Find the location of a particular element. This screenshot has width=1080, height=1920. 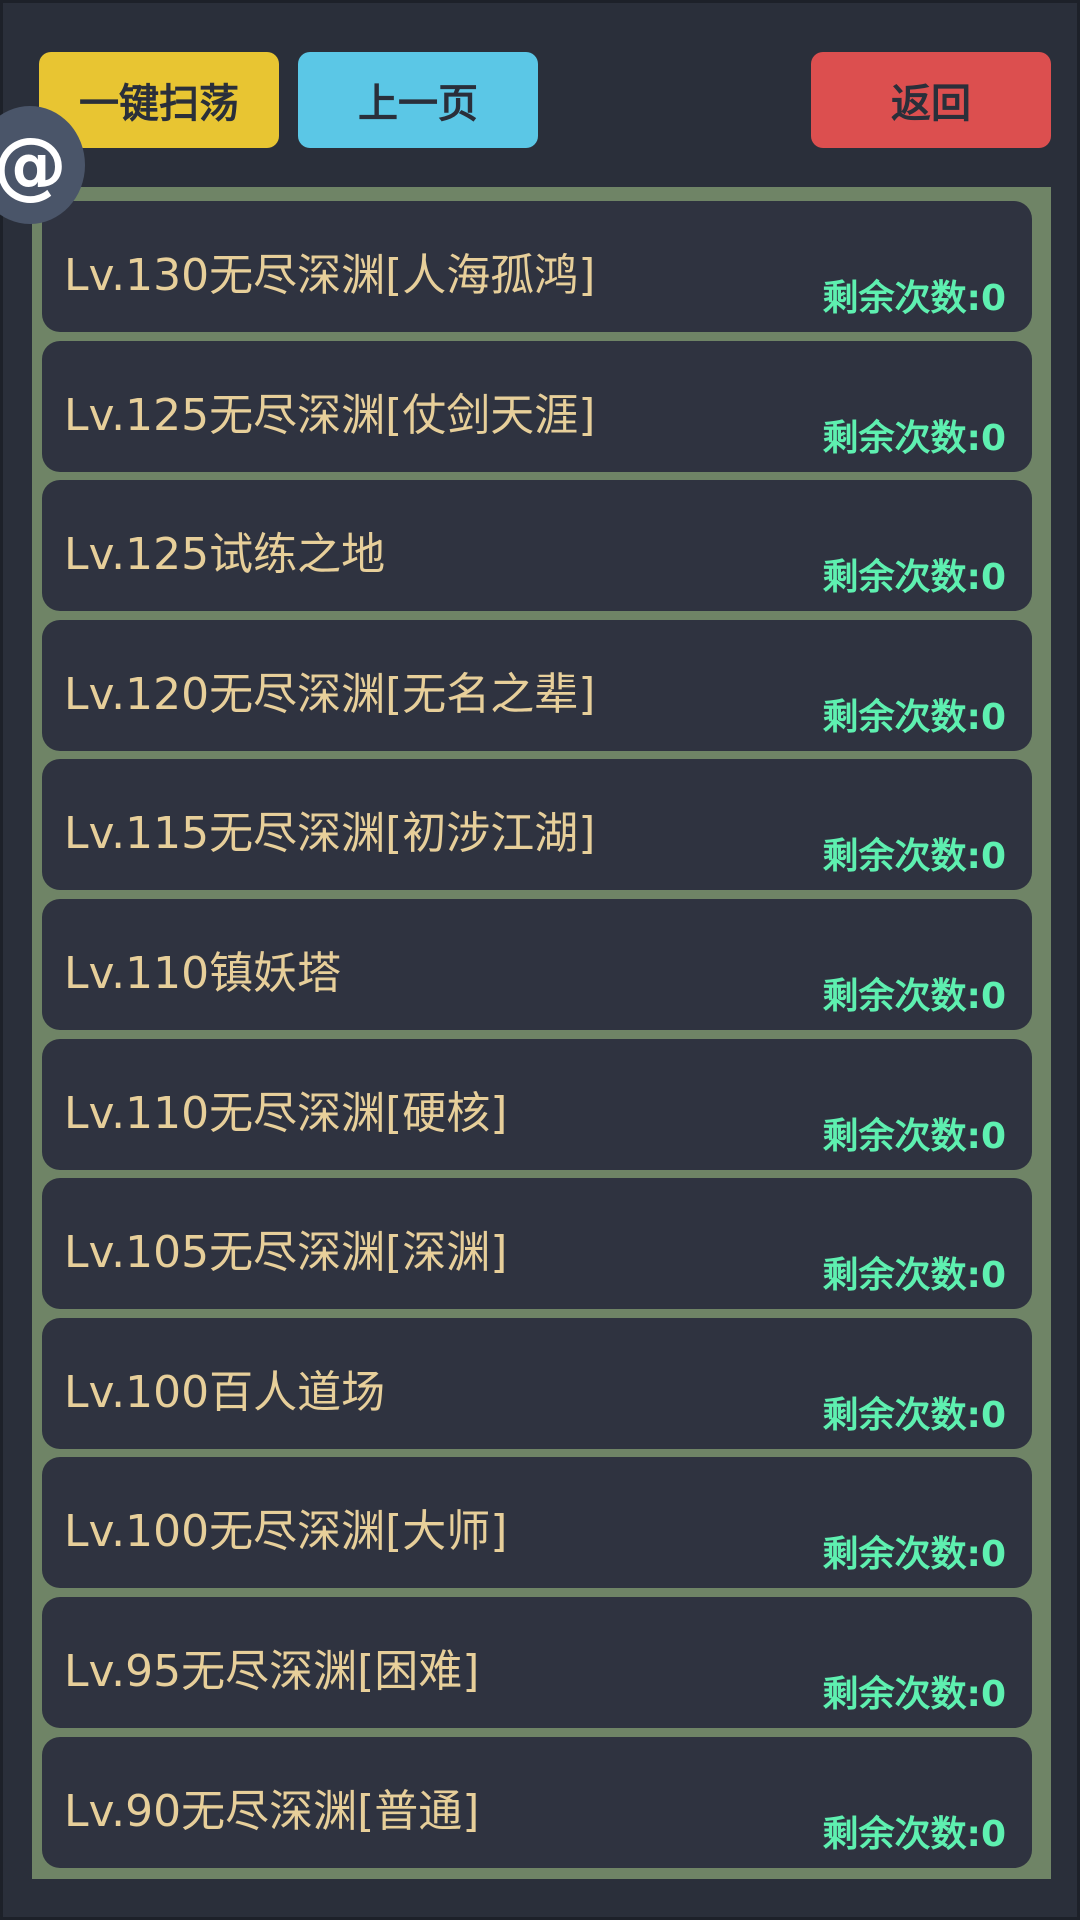

level-name: Lv.100无尽深渊[大师] is located at coordinates (286, 1532).